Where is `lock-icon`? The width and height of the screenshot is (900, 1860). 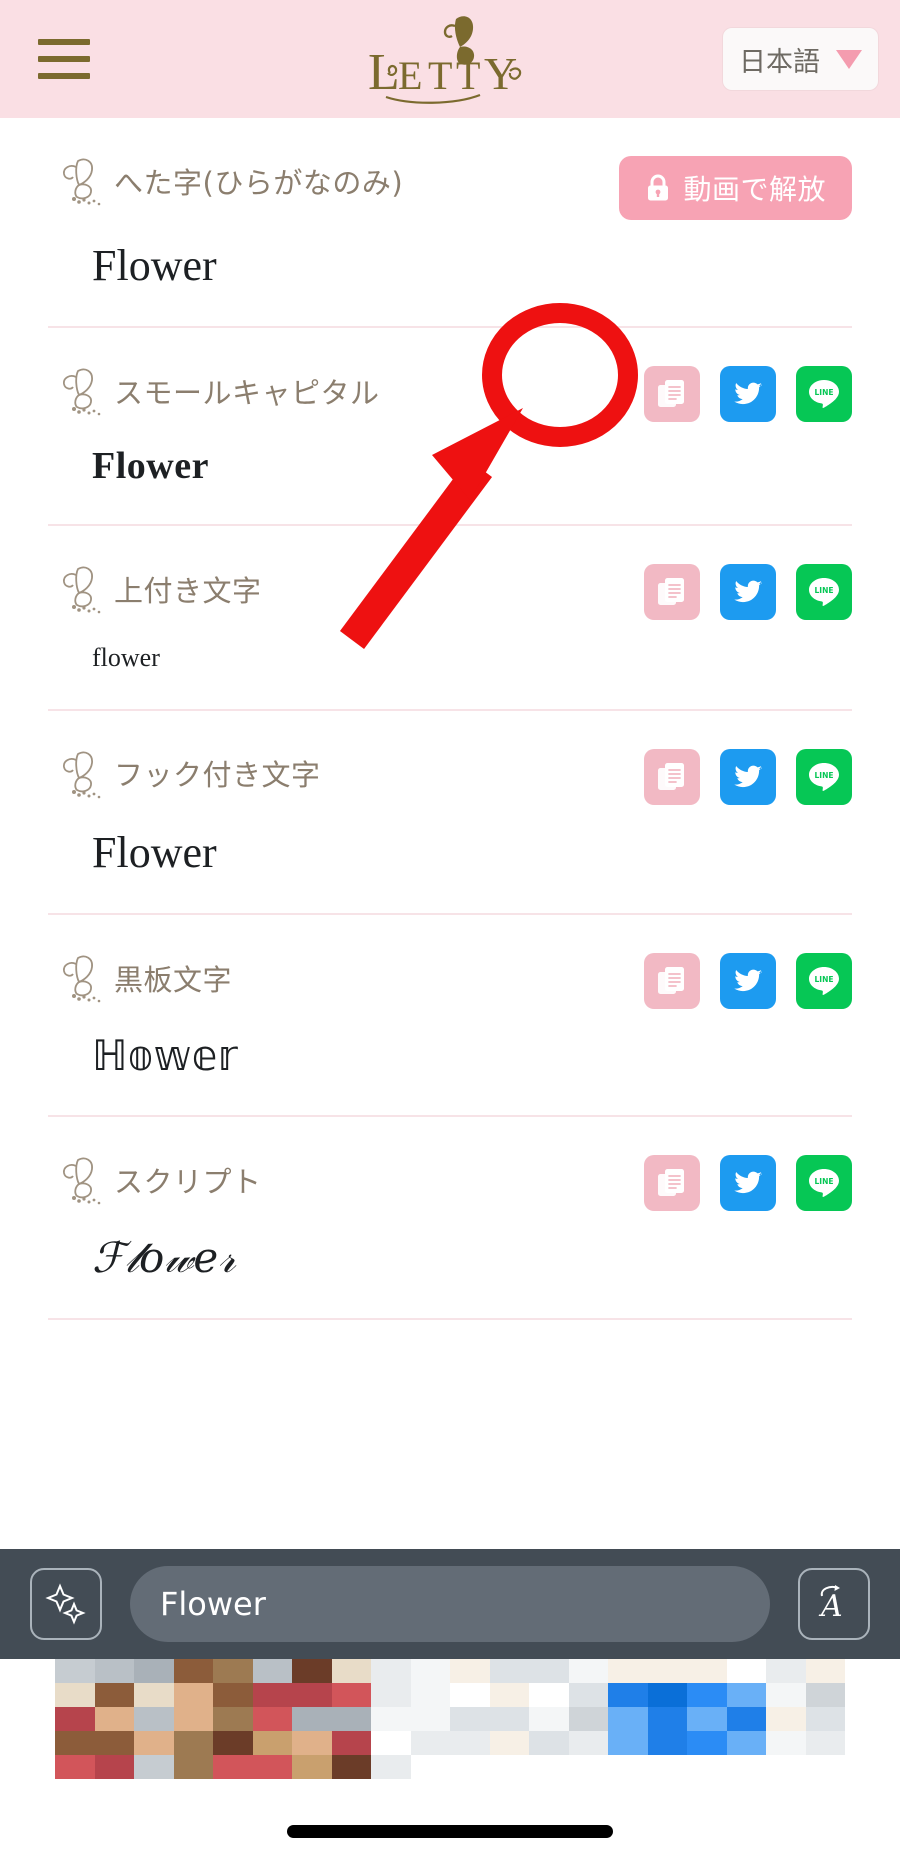
lock-icon is located at coordinates (658, 187).